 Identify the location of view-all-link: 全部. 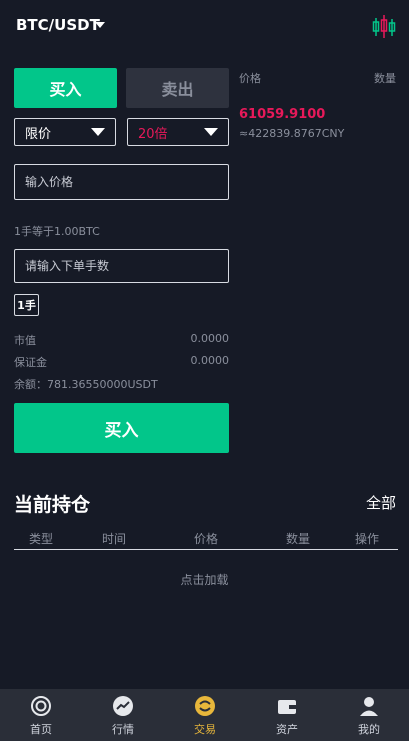
(381, 502).